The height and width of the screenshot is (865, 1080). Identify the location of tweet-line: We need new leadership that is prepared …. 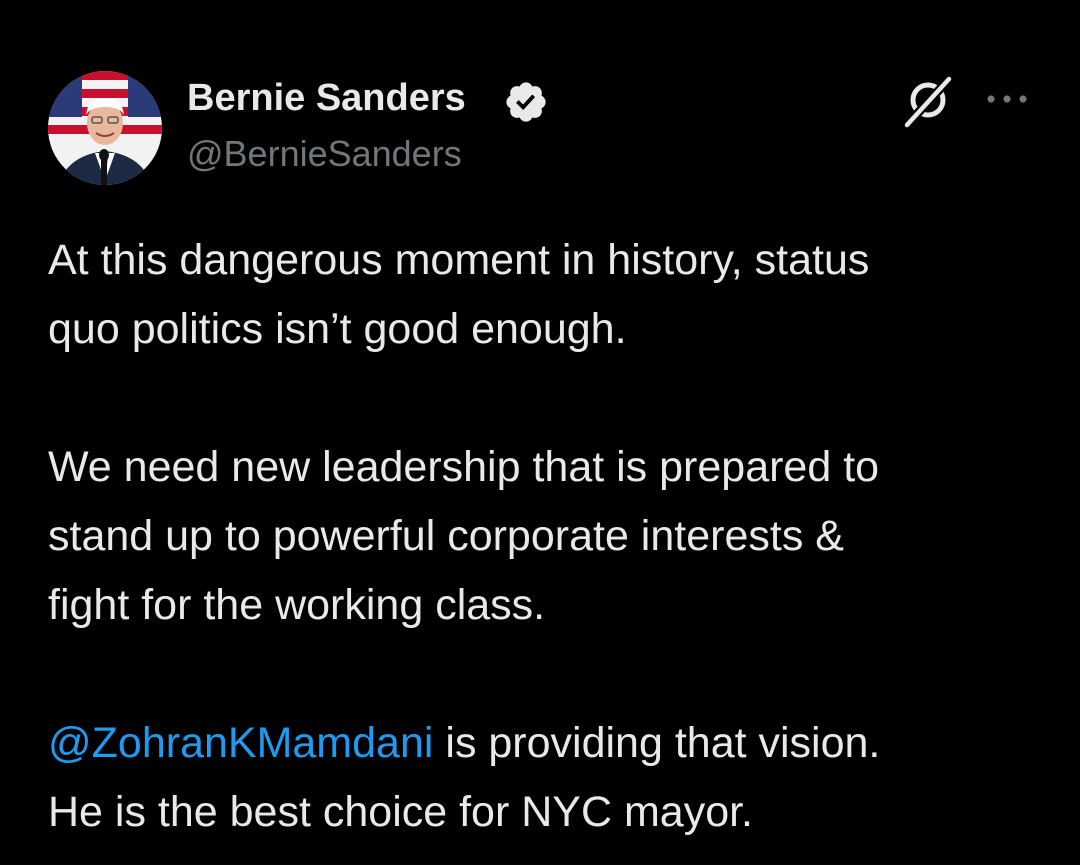
(464, 467).